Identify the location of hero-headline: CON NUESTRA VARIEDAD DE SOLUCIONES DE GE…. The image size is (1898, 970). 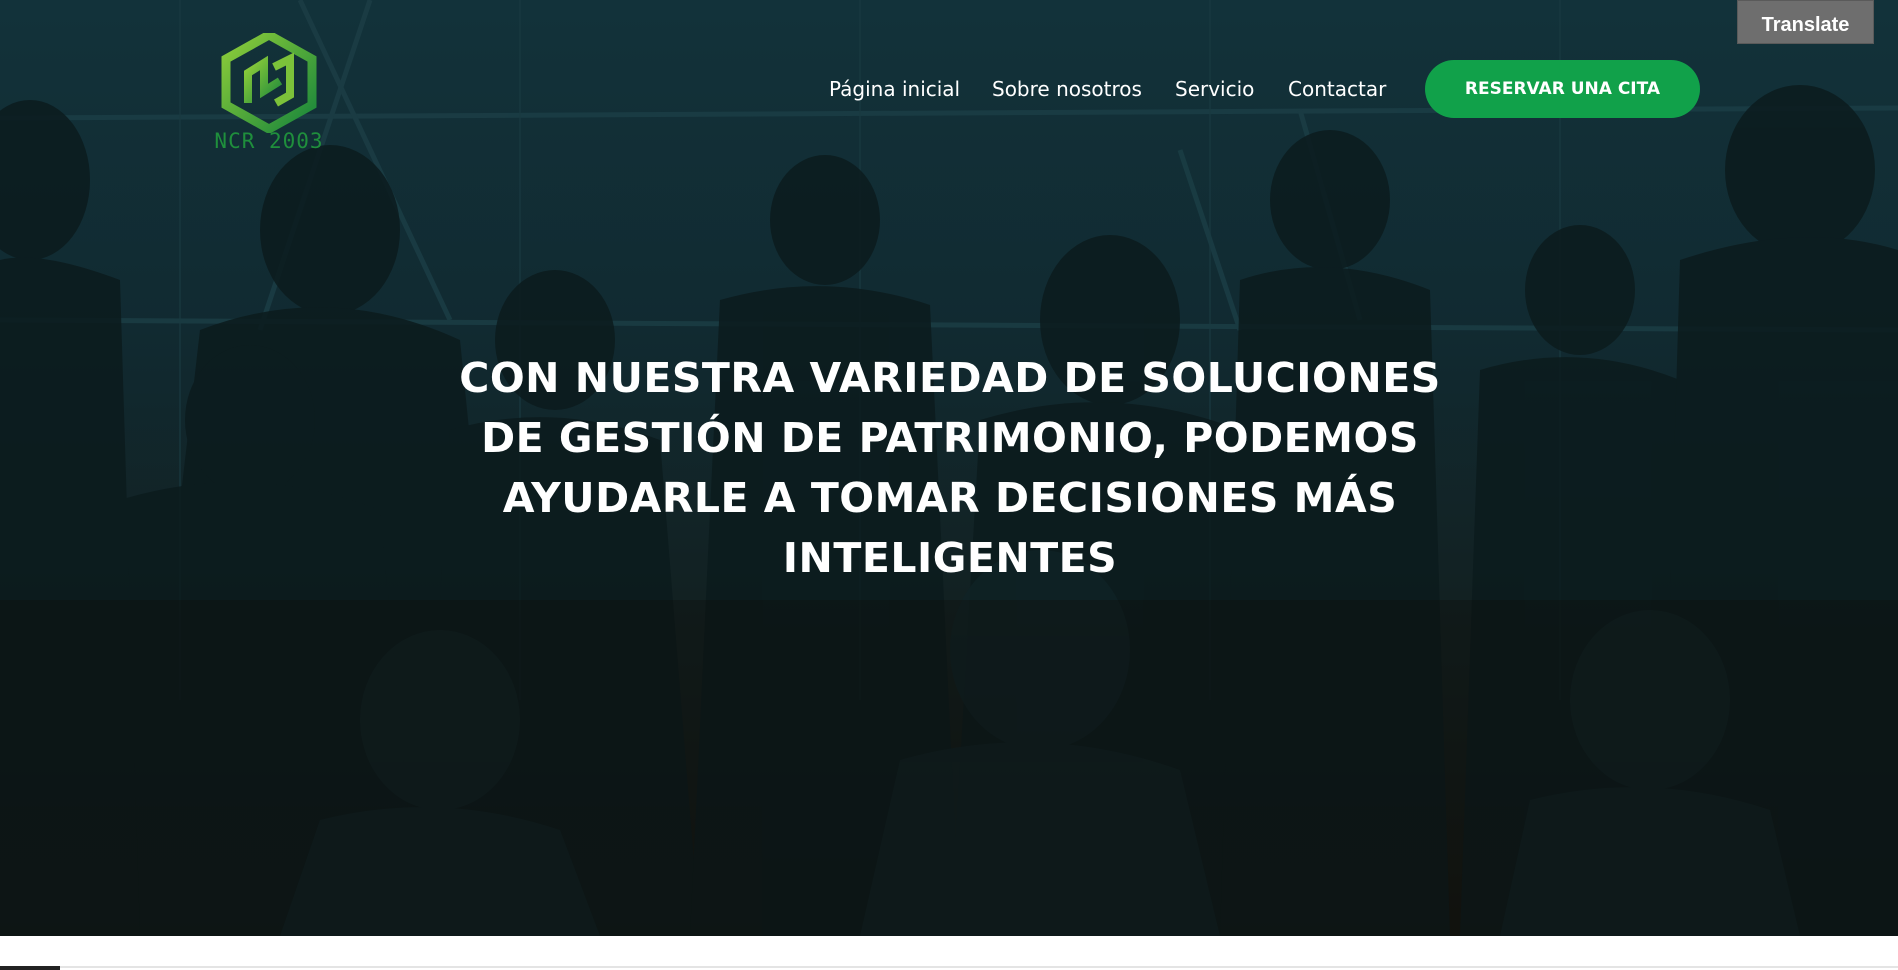
(950, 468).